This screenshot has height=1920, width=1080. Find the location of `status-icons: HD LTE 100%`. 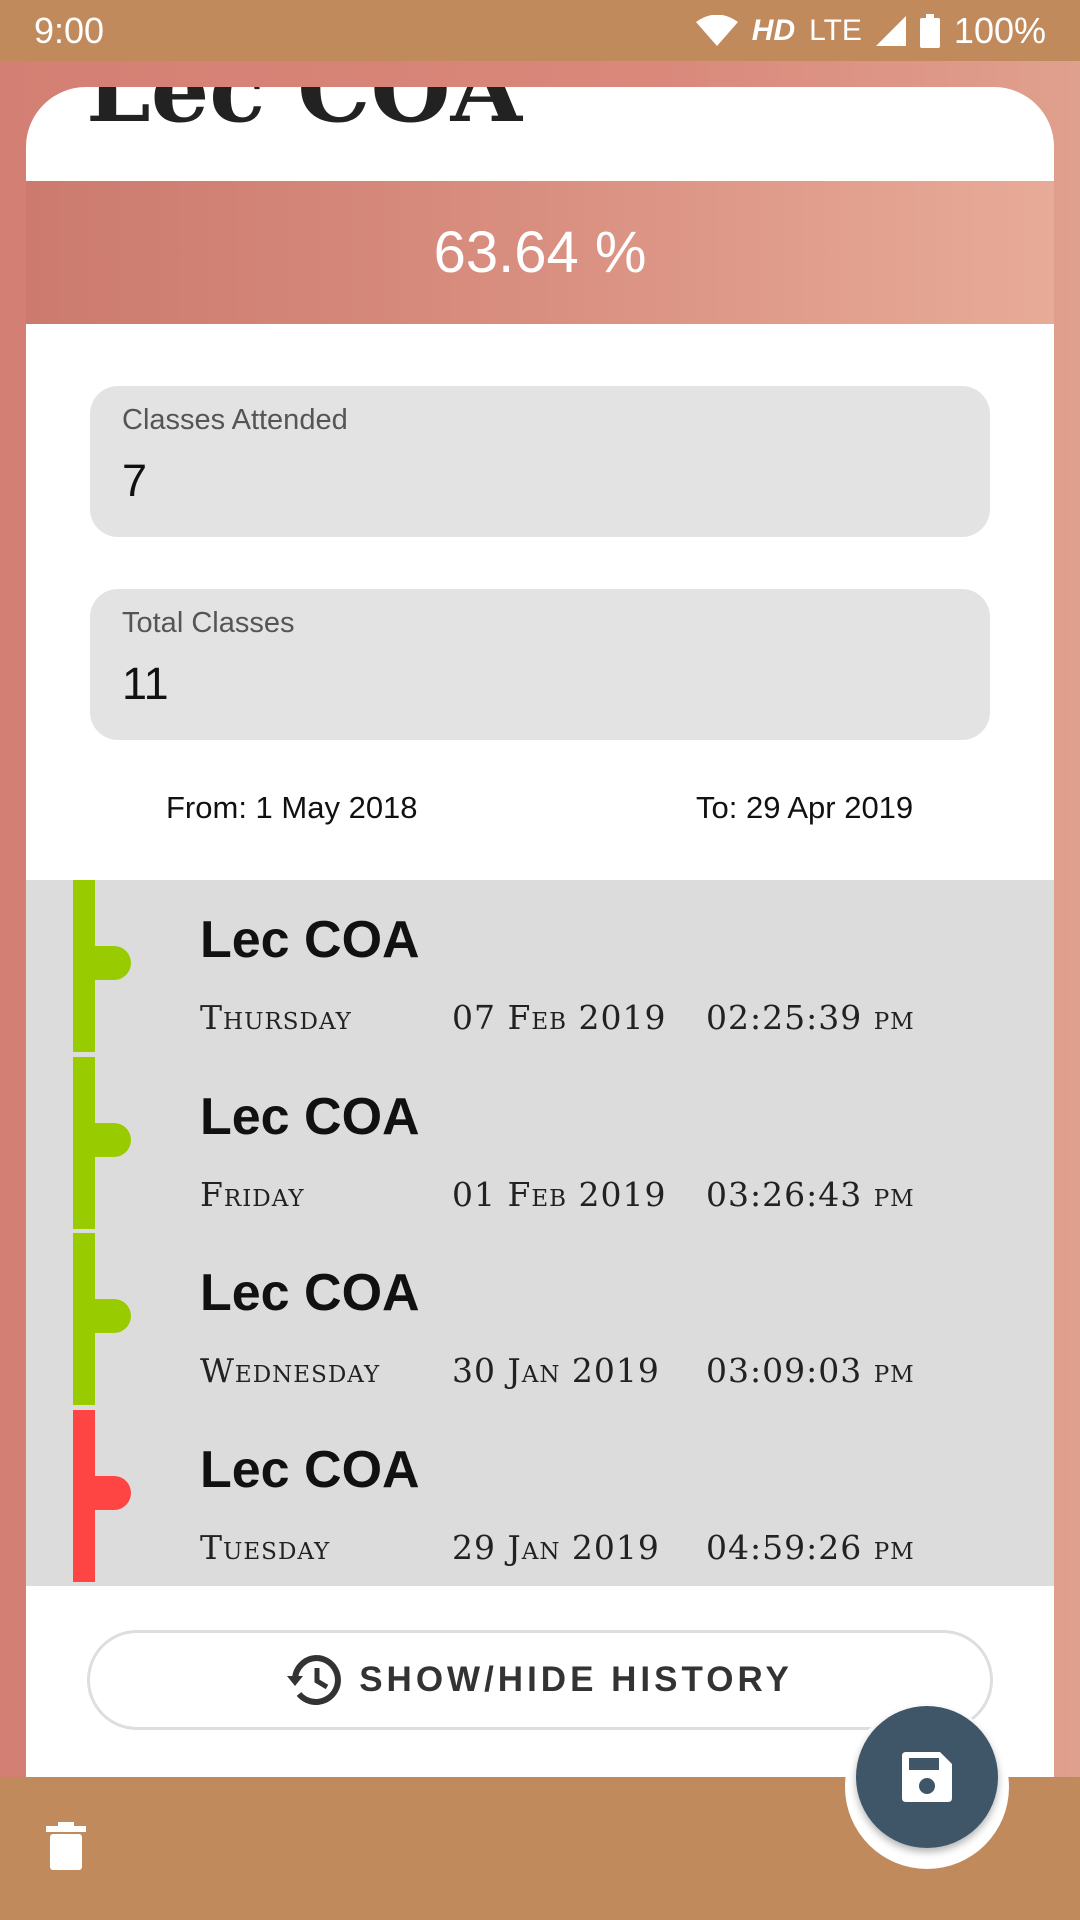

status-icons: HD LTE 100% is located at coordinates (870, 30).